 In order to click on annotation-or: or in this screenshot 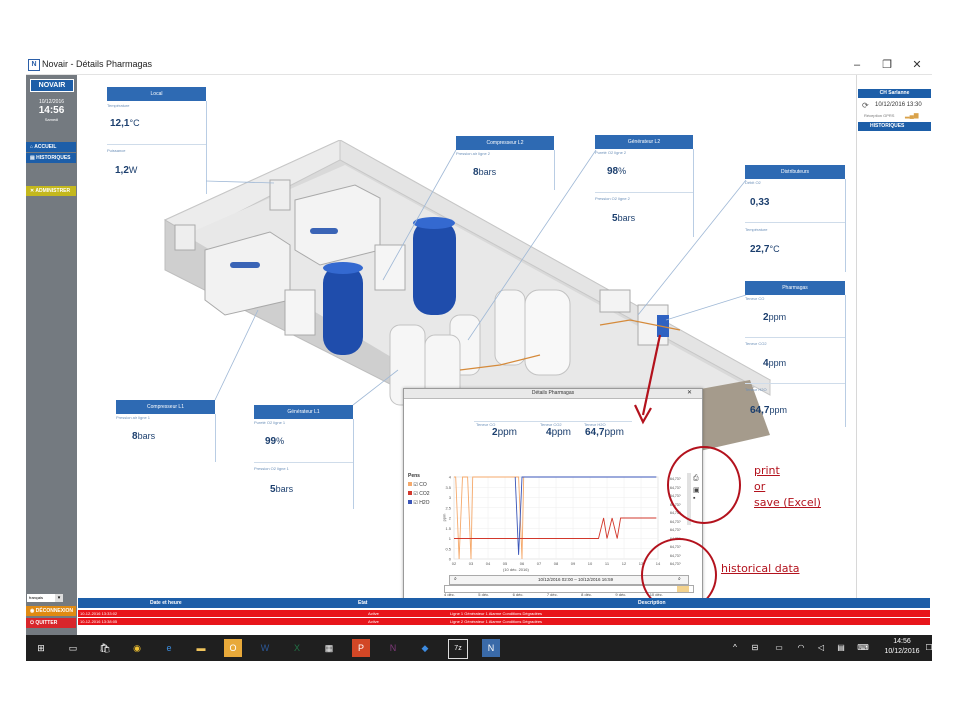, I will do `click(760, 486)`.